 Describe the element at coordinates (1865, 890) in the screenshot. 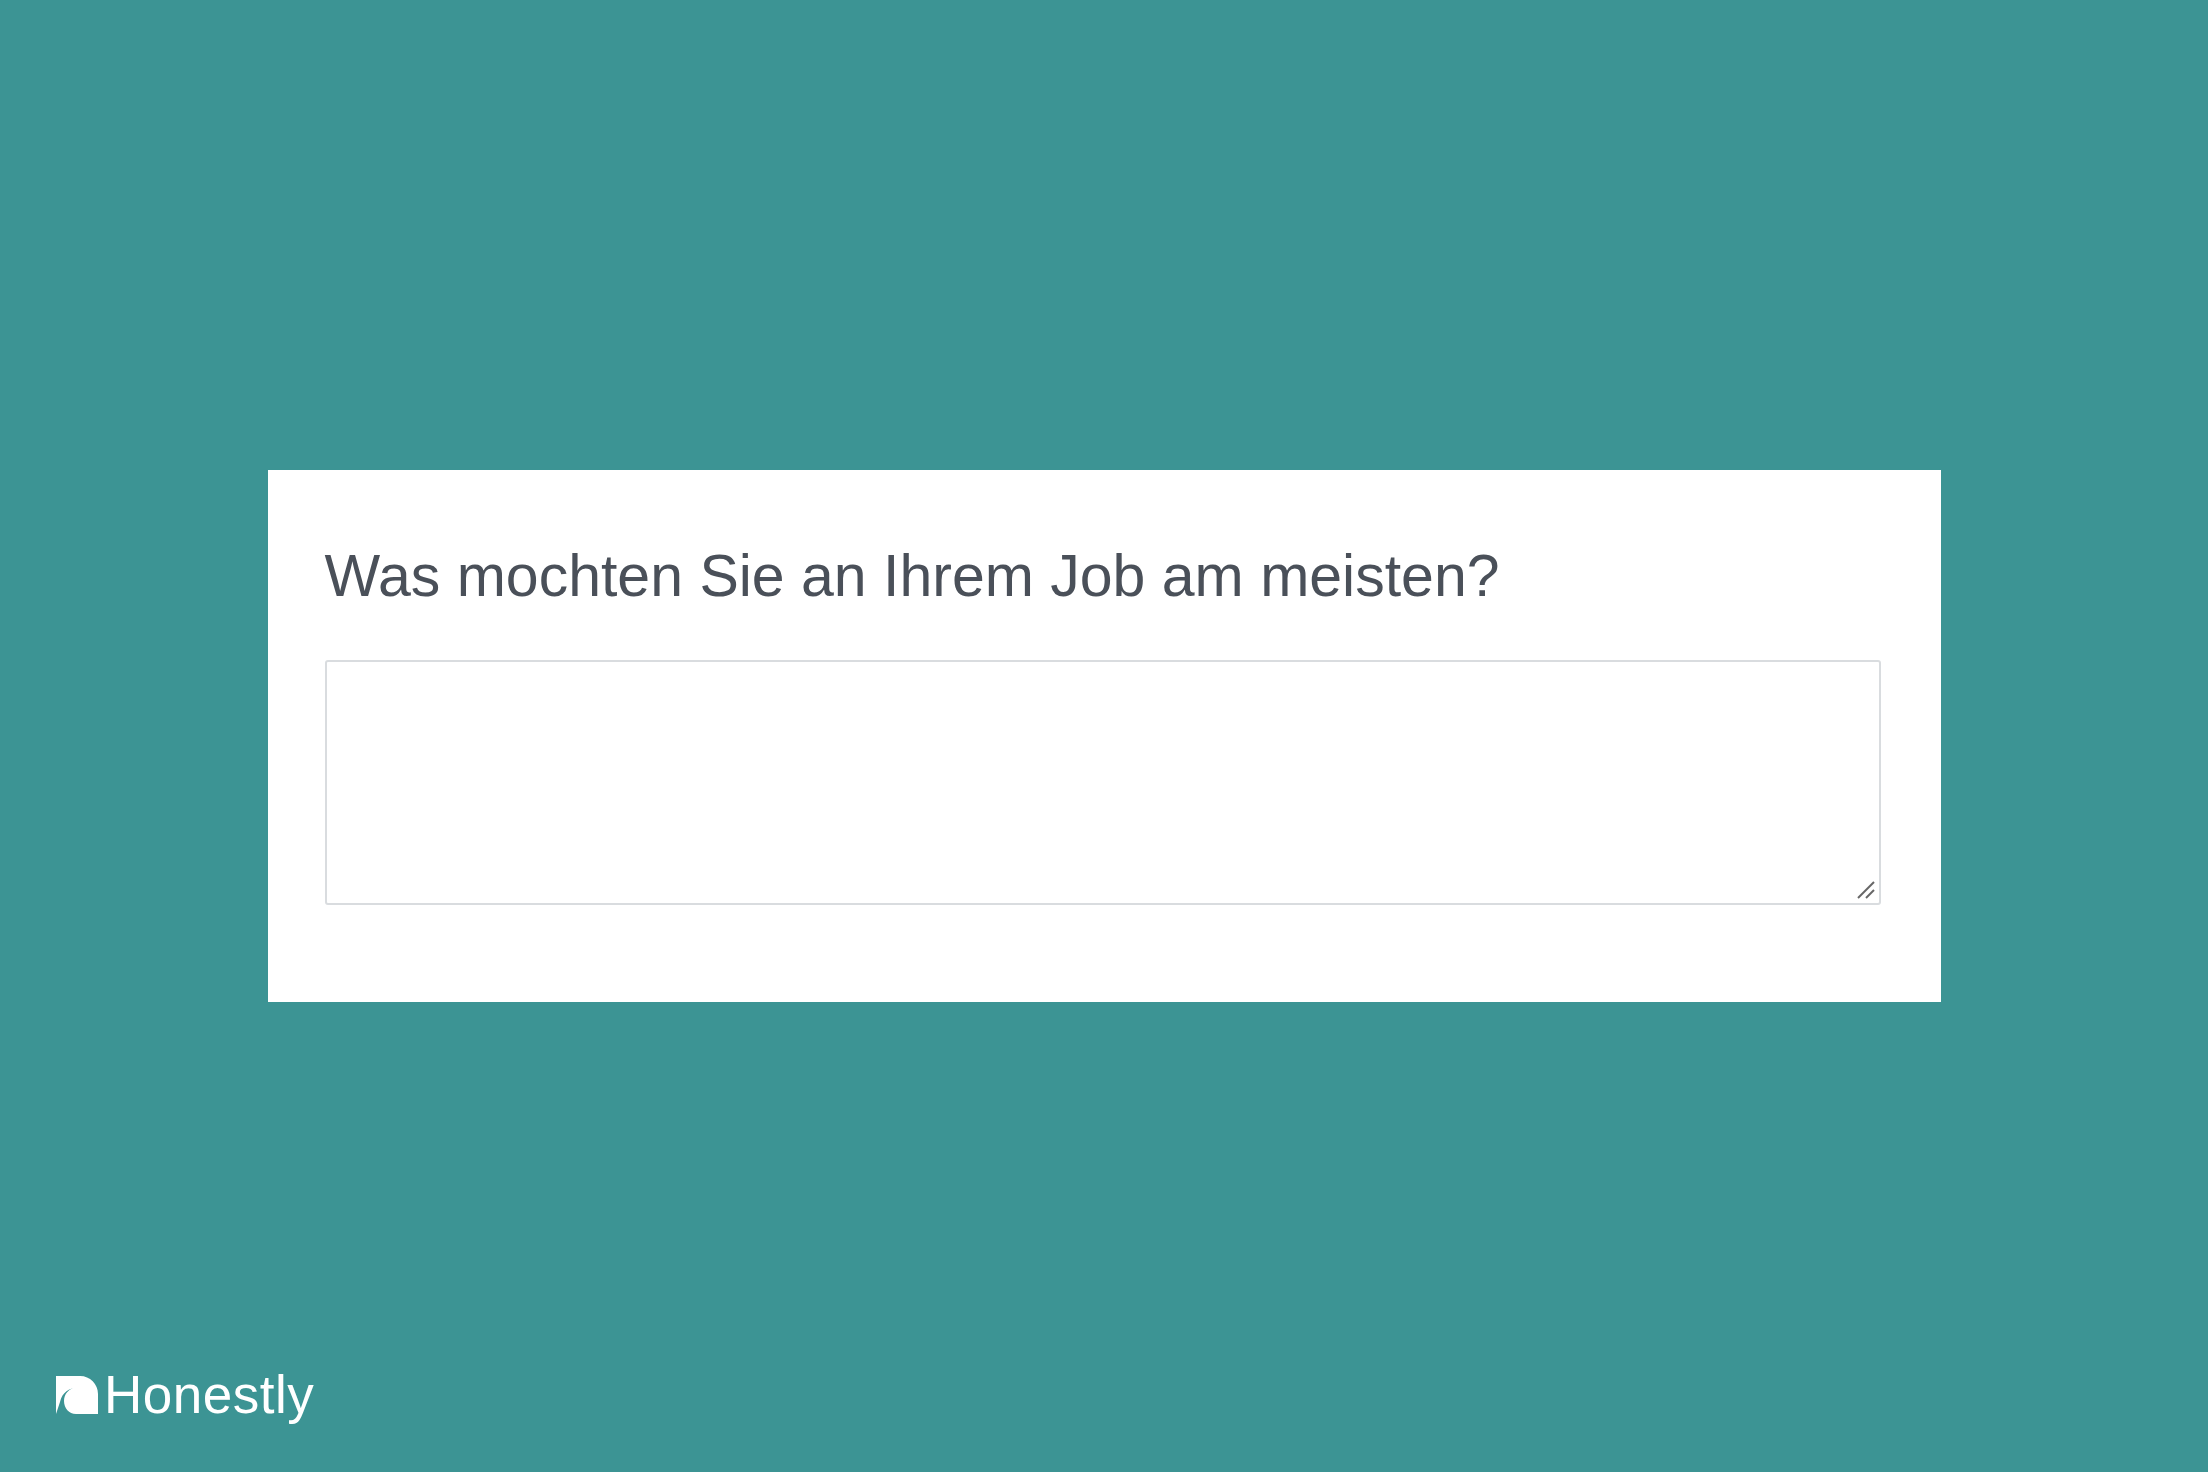

I see `resize-handle-icon` at that location.